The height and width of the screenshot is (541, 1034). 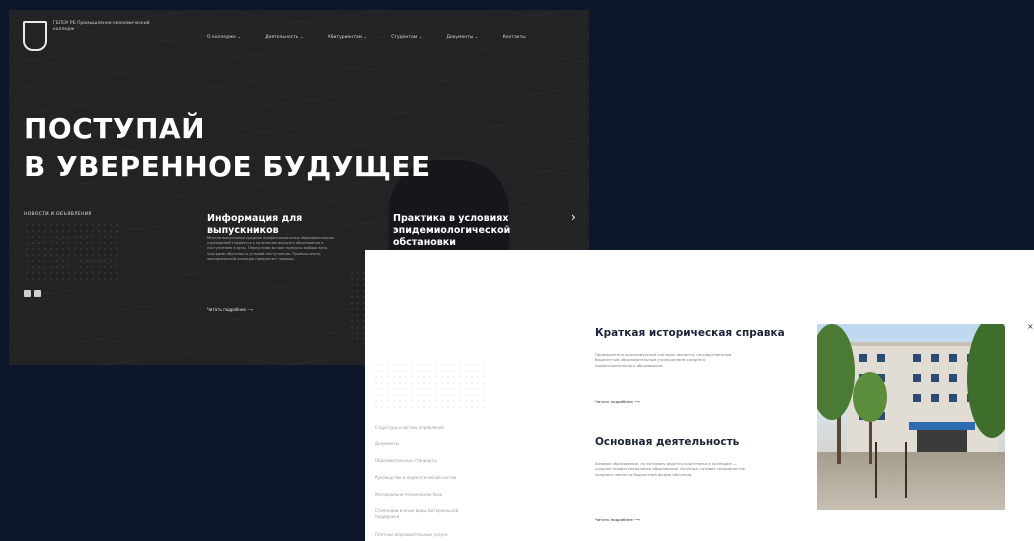 What do you see at coordinates (870, 397) in the screenshot?
I see `tree` at bounding box center [870, 397].